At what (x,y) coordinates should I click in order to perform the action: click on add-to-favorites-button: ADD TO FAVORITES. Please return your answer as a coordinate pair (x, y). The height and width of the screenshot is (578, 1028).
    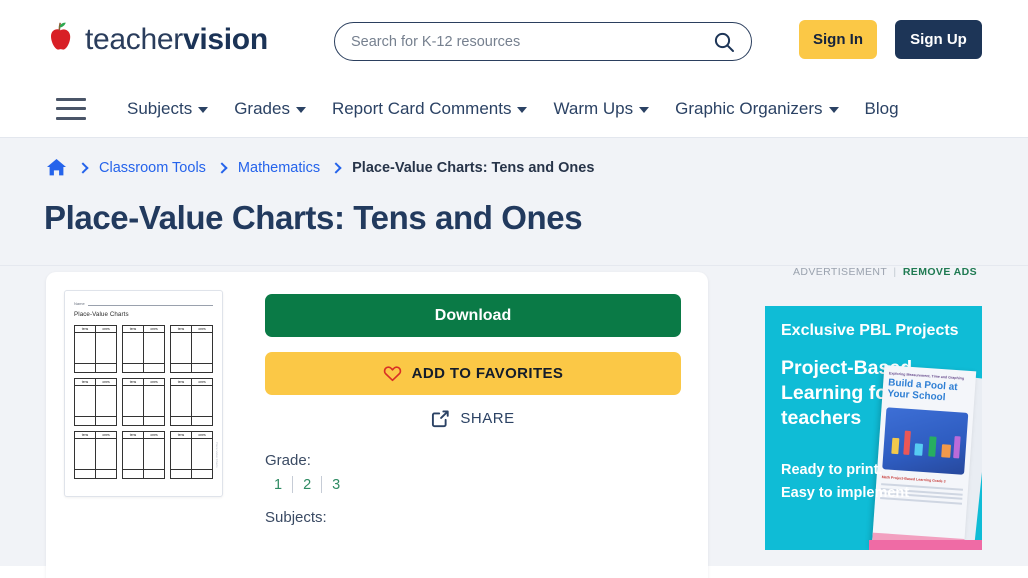
    Looking at the image, I should click on (473, 373).